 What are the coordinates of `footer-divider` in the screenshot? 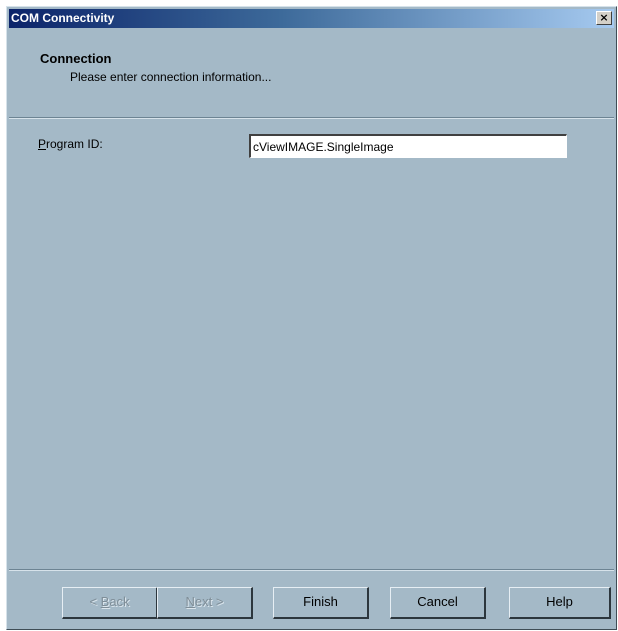 It's located at (311, 570).